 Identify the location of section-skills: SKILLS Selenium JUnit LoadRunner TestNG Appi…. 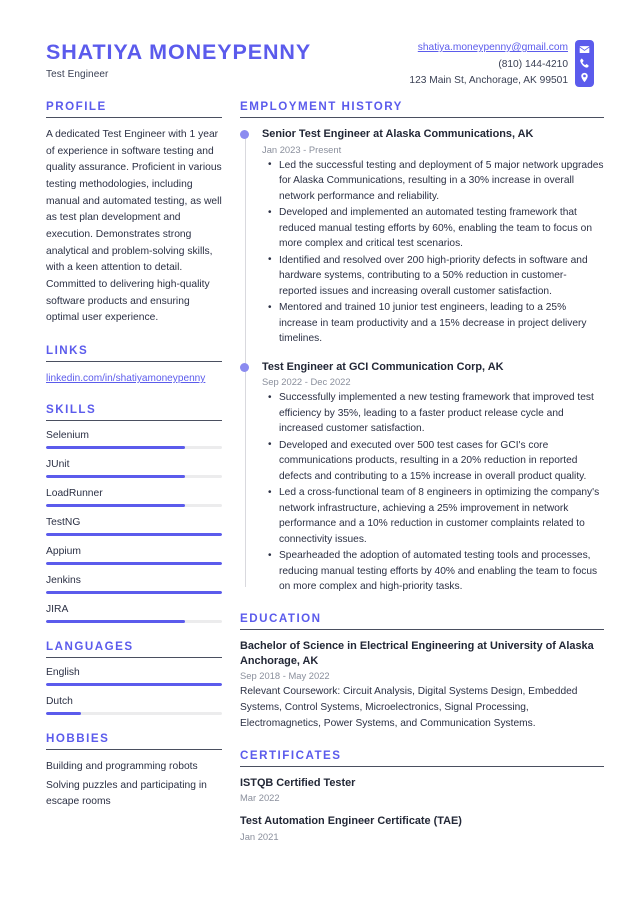
(134, 513).